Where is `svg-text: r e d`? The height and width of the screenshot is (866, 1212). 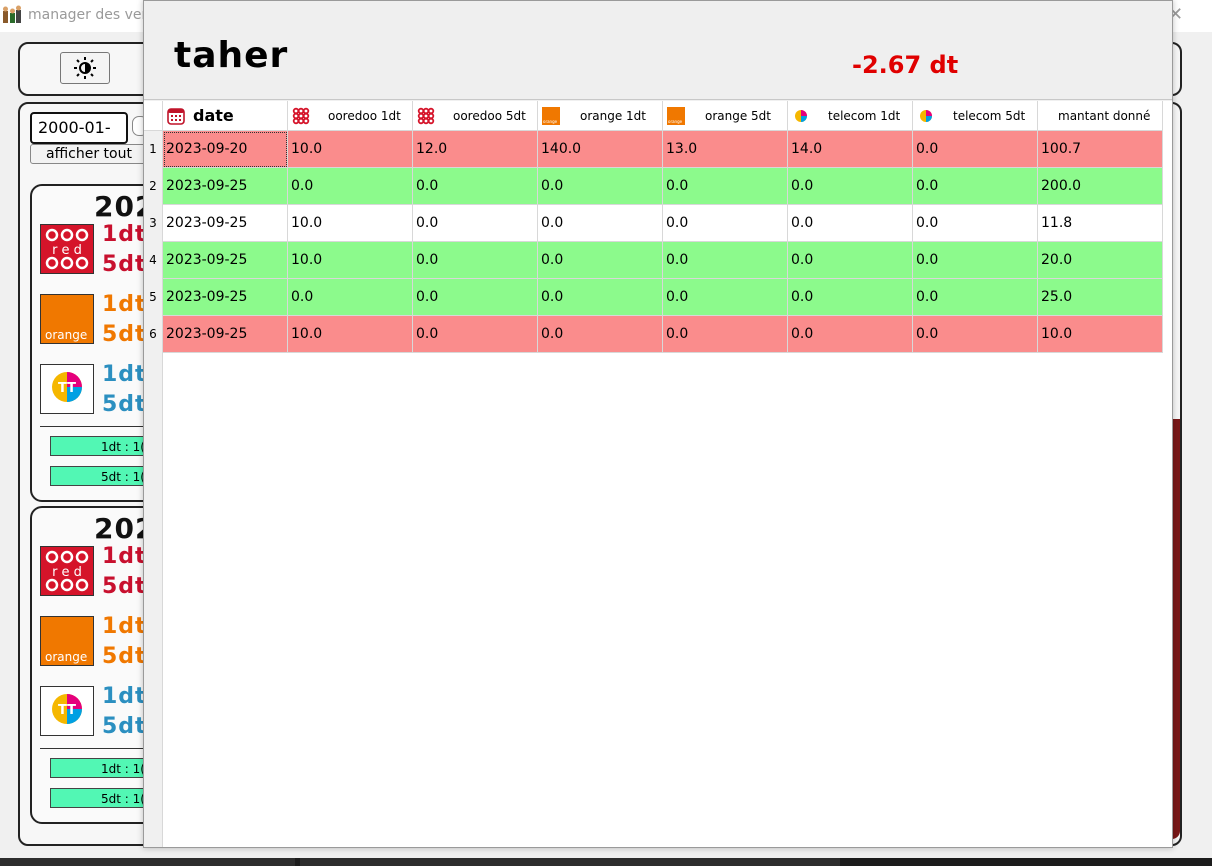
svg-text: r e d is located at coordinates (67, 572).